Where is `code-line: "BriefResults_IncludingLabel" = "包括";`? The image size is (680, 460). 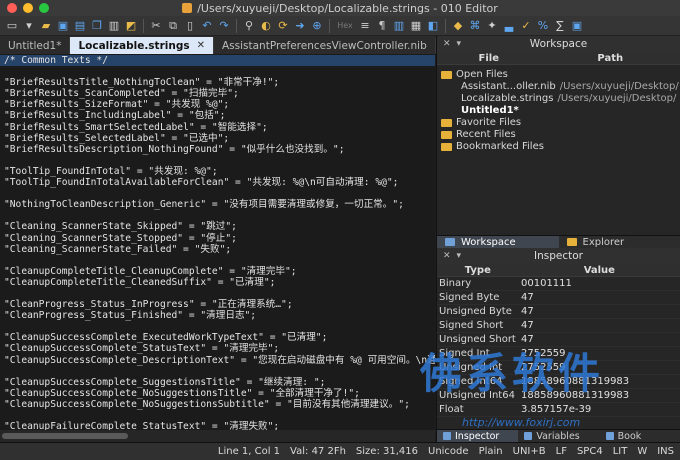 code-line: "BriefResults_IncludingLabel" = "包括"; is located at coordinates (219, 115).